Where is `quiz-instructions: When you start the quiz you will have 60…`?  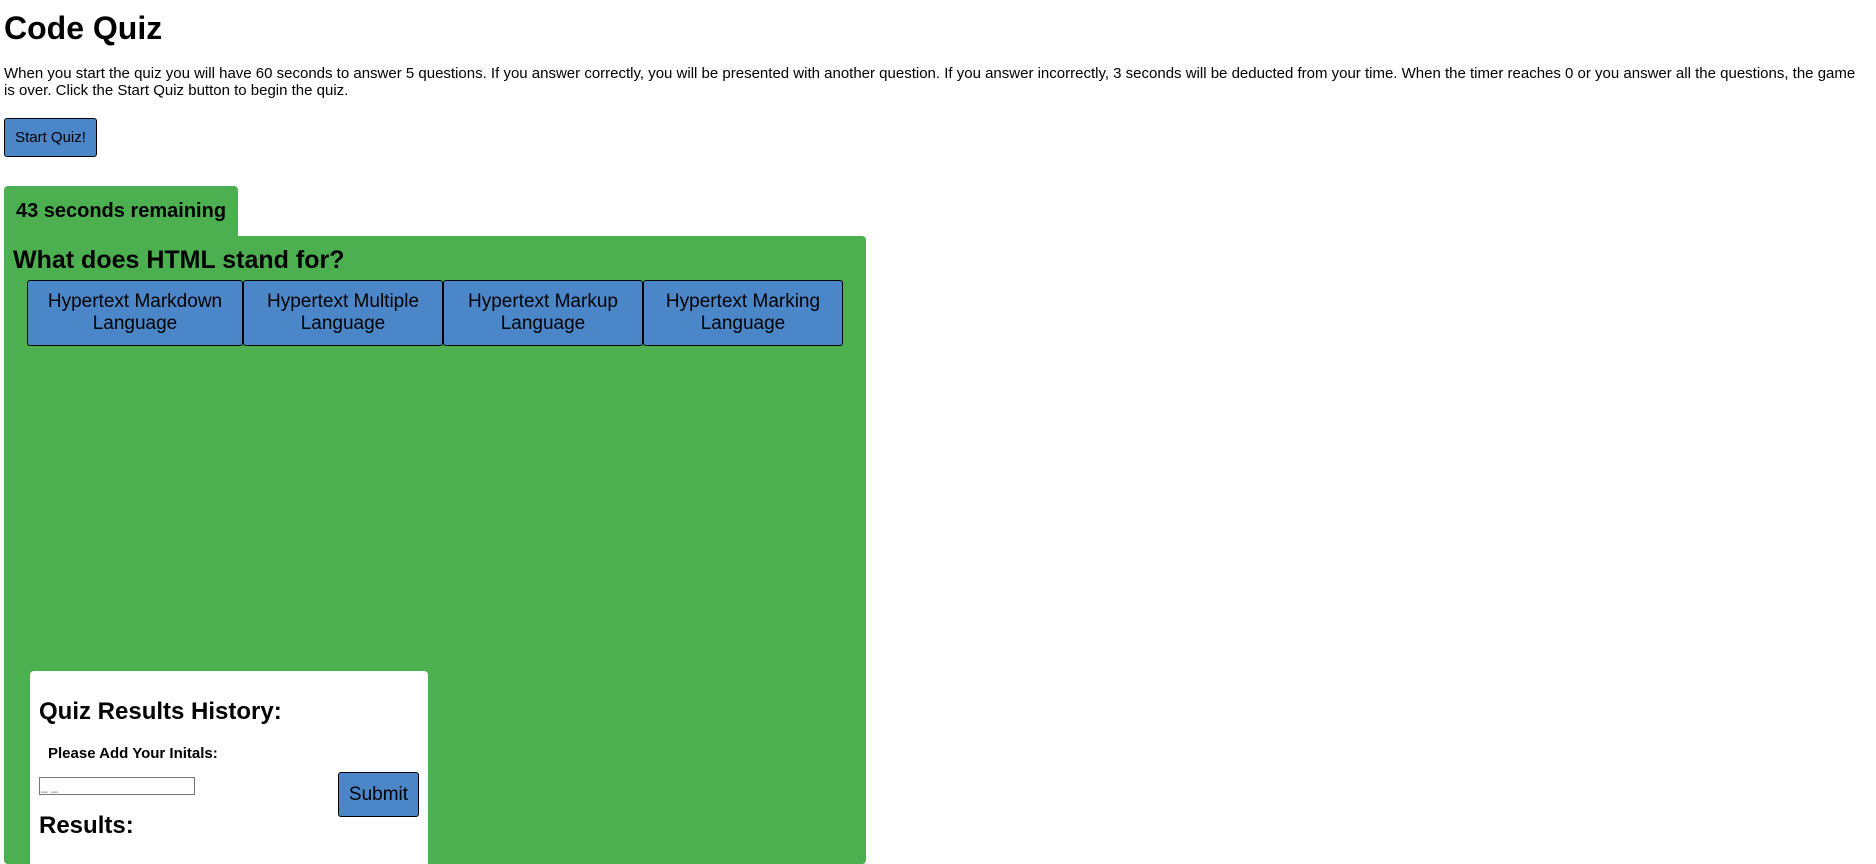 quiz-instructions: When you start the quiz you will have 60… is located at coordinates (930, 82).